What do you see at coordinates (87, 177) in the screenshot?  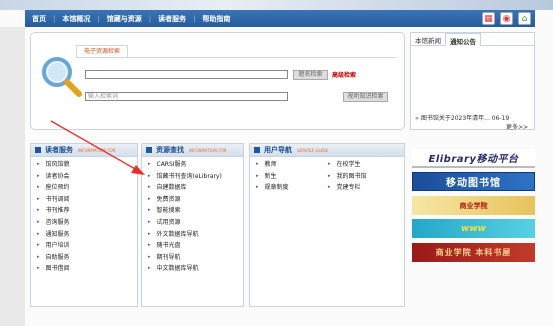 I see `reader-service-item: ▸ 读者协会` at bounding box center [87, 177].